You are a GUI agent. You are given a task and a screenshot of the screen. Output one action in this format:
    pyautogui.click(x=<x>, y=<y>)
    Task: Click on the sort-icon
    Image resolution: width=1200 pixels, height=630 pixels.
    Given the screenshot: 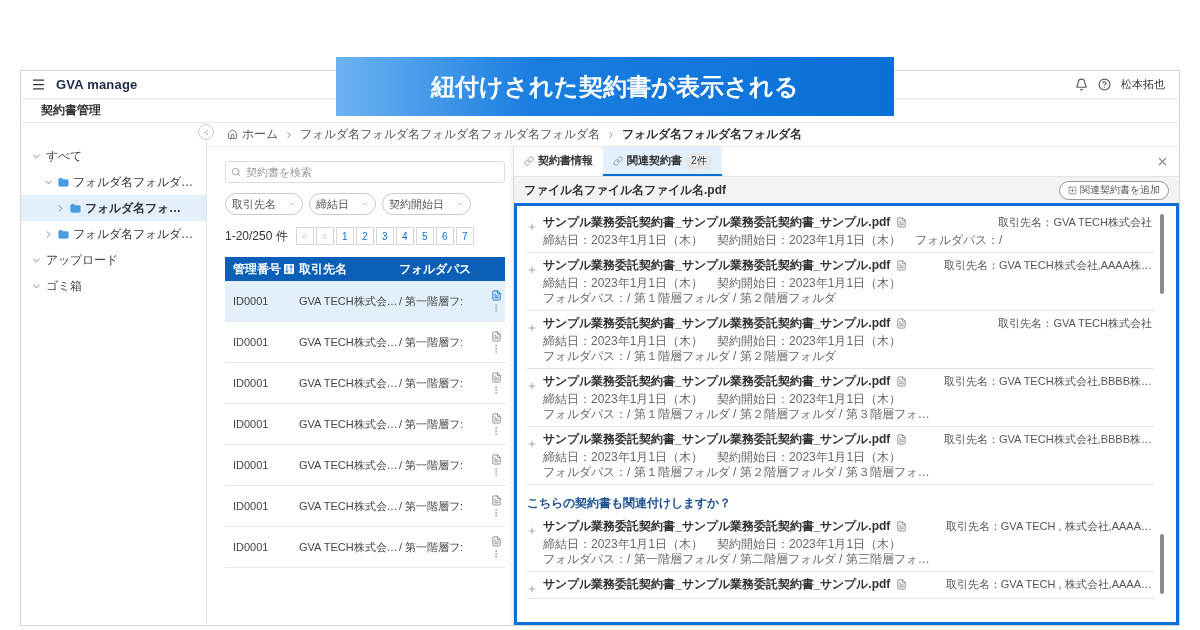 What is the action you would take?
    pyautogui.click(x=289, y=269)
    